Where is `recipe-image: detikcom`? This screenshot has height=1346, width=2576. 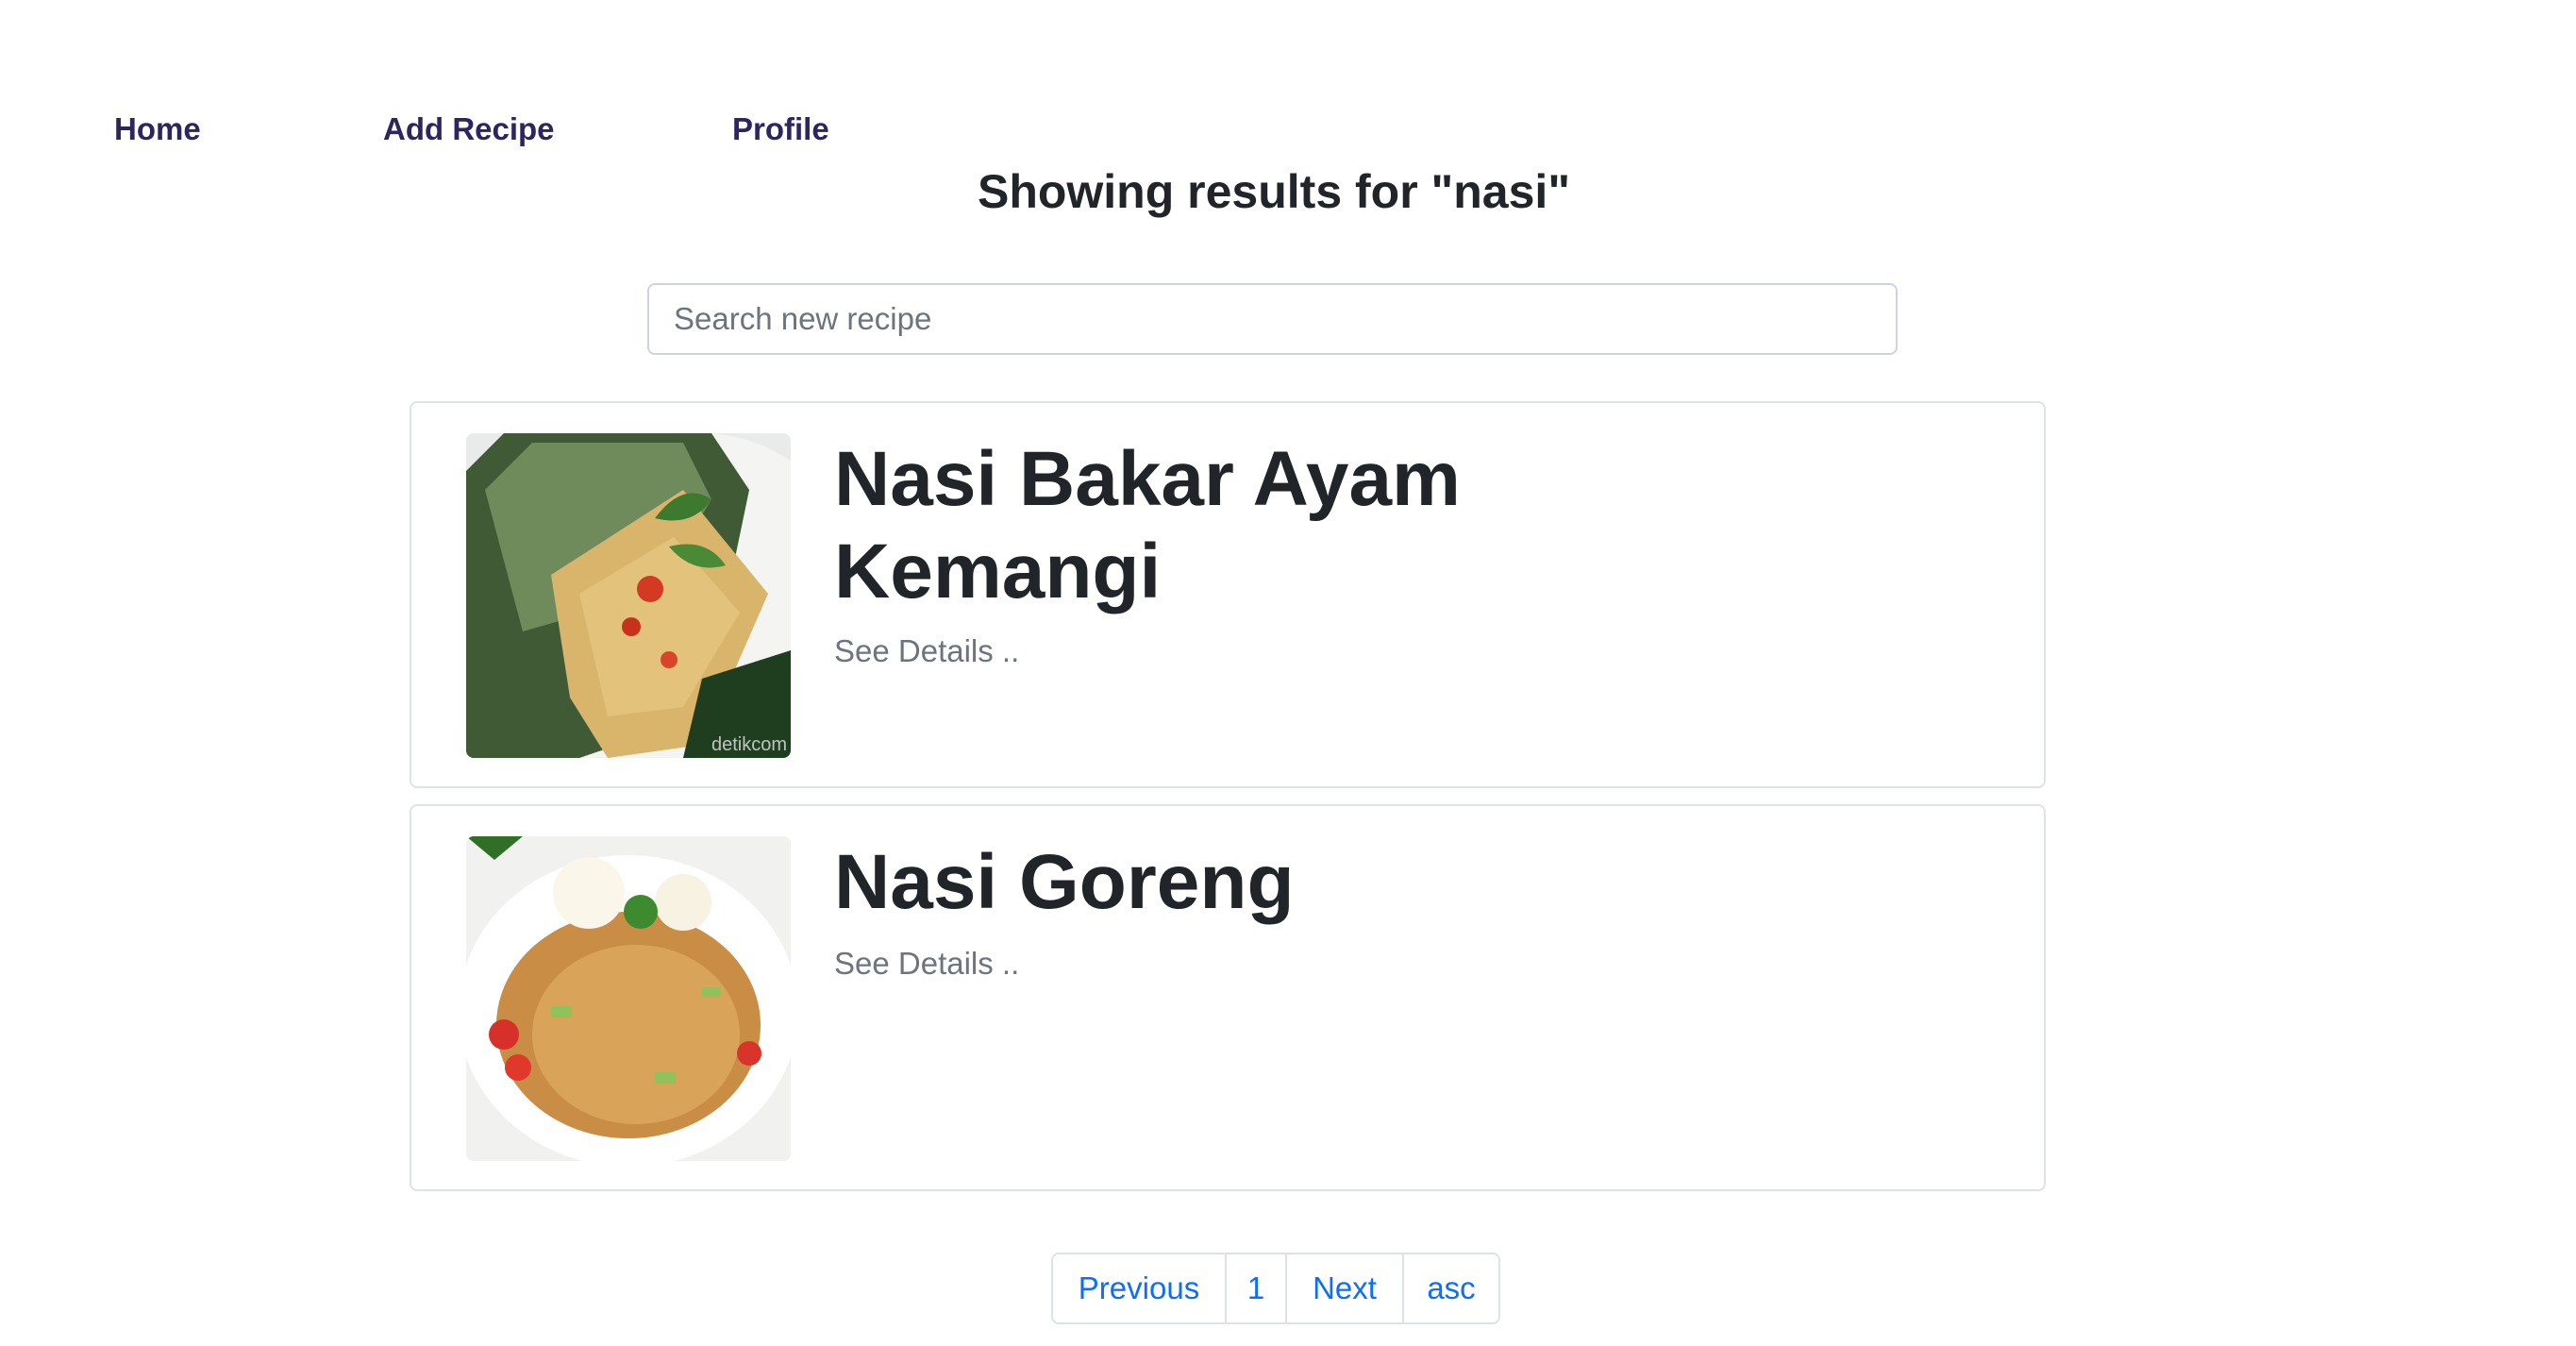
recipe-image: detikcom is located at coordinates (628, 595).